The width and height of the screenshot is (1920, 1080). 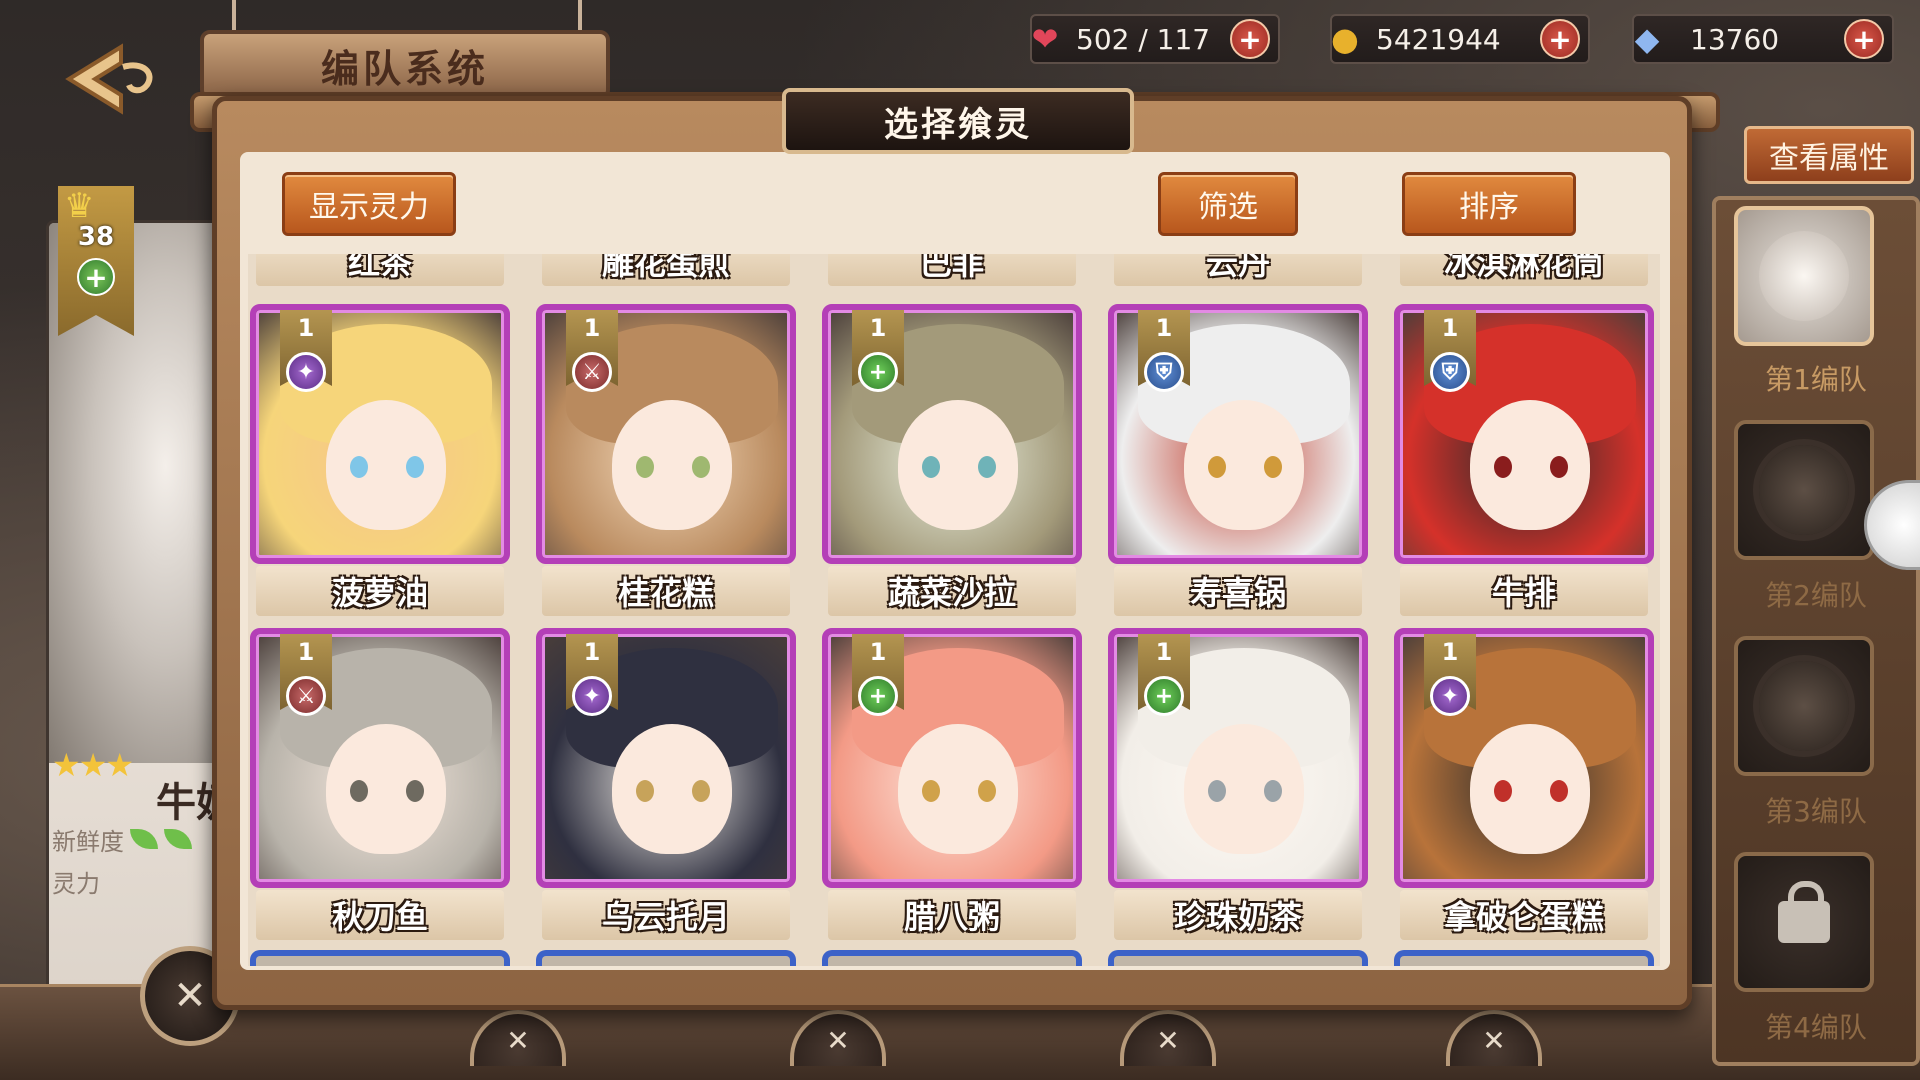 I want to click on back-button, so click(x=106, y=79).